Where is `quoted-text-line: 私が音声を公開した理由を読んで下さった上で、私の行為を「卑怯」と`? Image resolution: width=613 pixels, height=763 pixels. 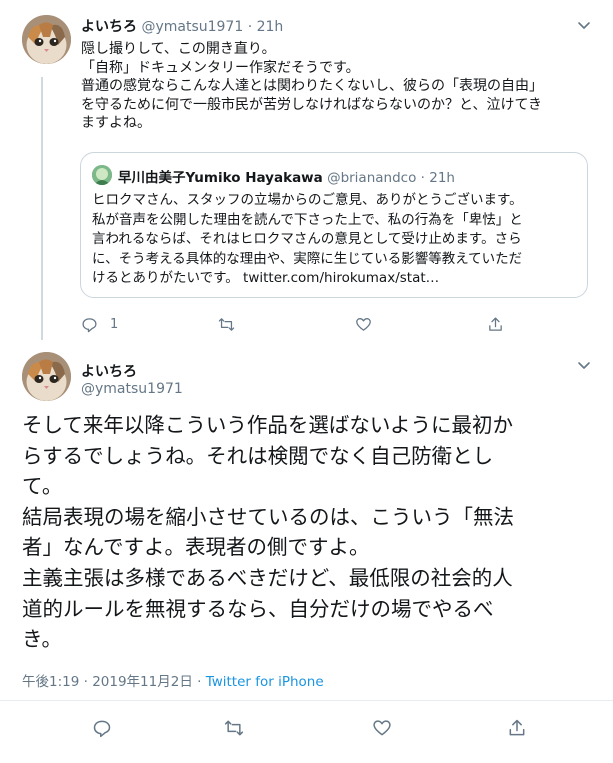 quoted-text-line: 私が音声を公開した理由を読んで下さった上で、私の行為を「卑怯」と is located at coordinates (307, 219).